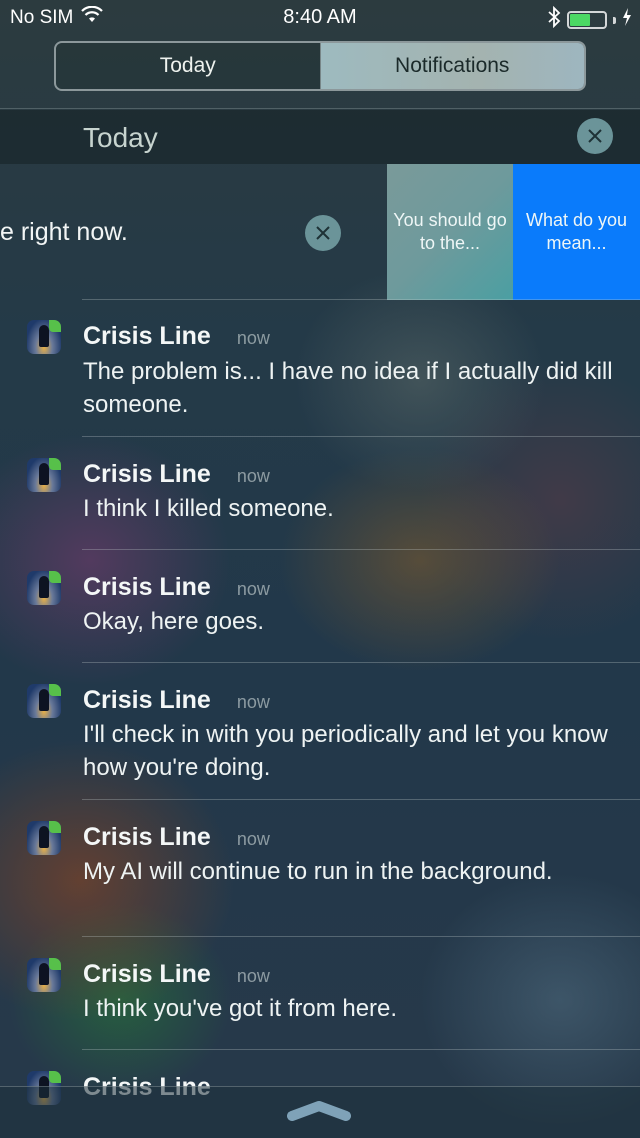 The height and width of the screenshot is (1138, 640). Describe the element at coordinates (580, 20) in the screenshot. I see `battery-fill` at that location.